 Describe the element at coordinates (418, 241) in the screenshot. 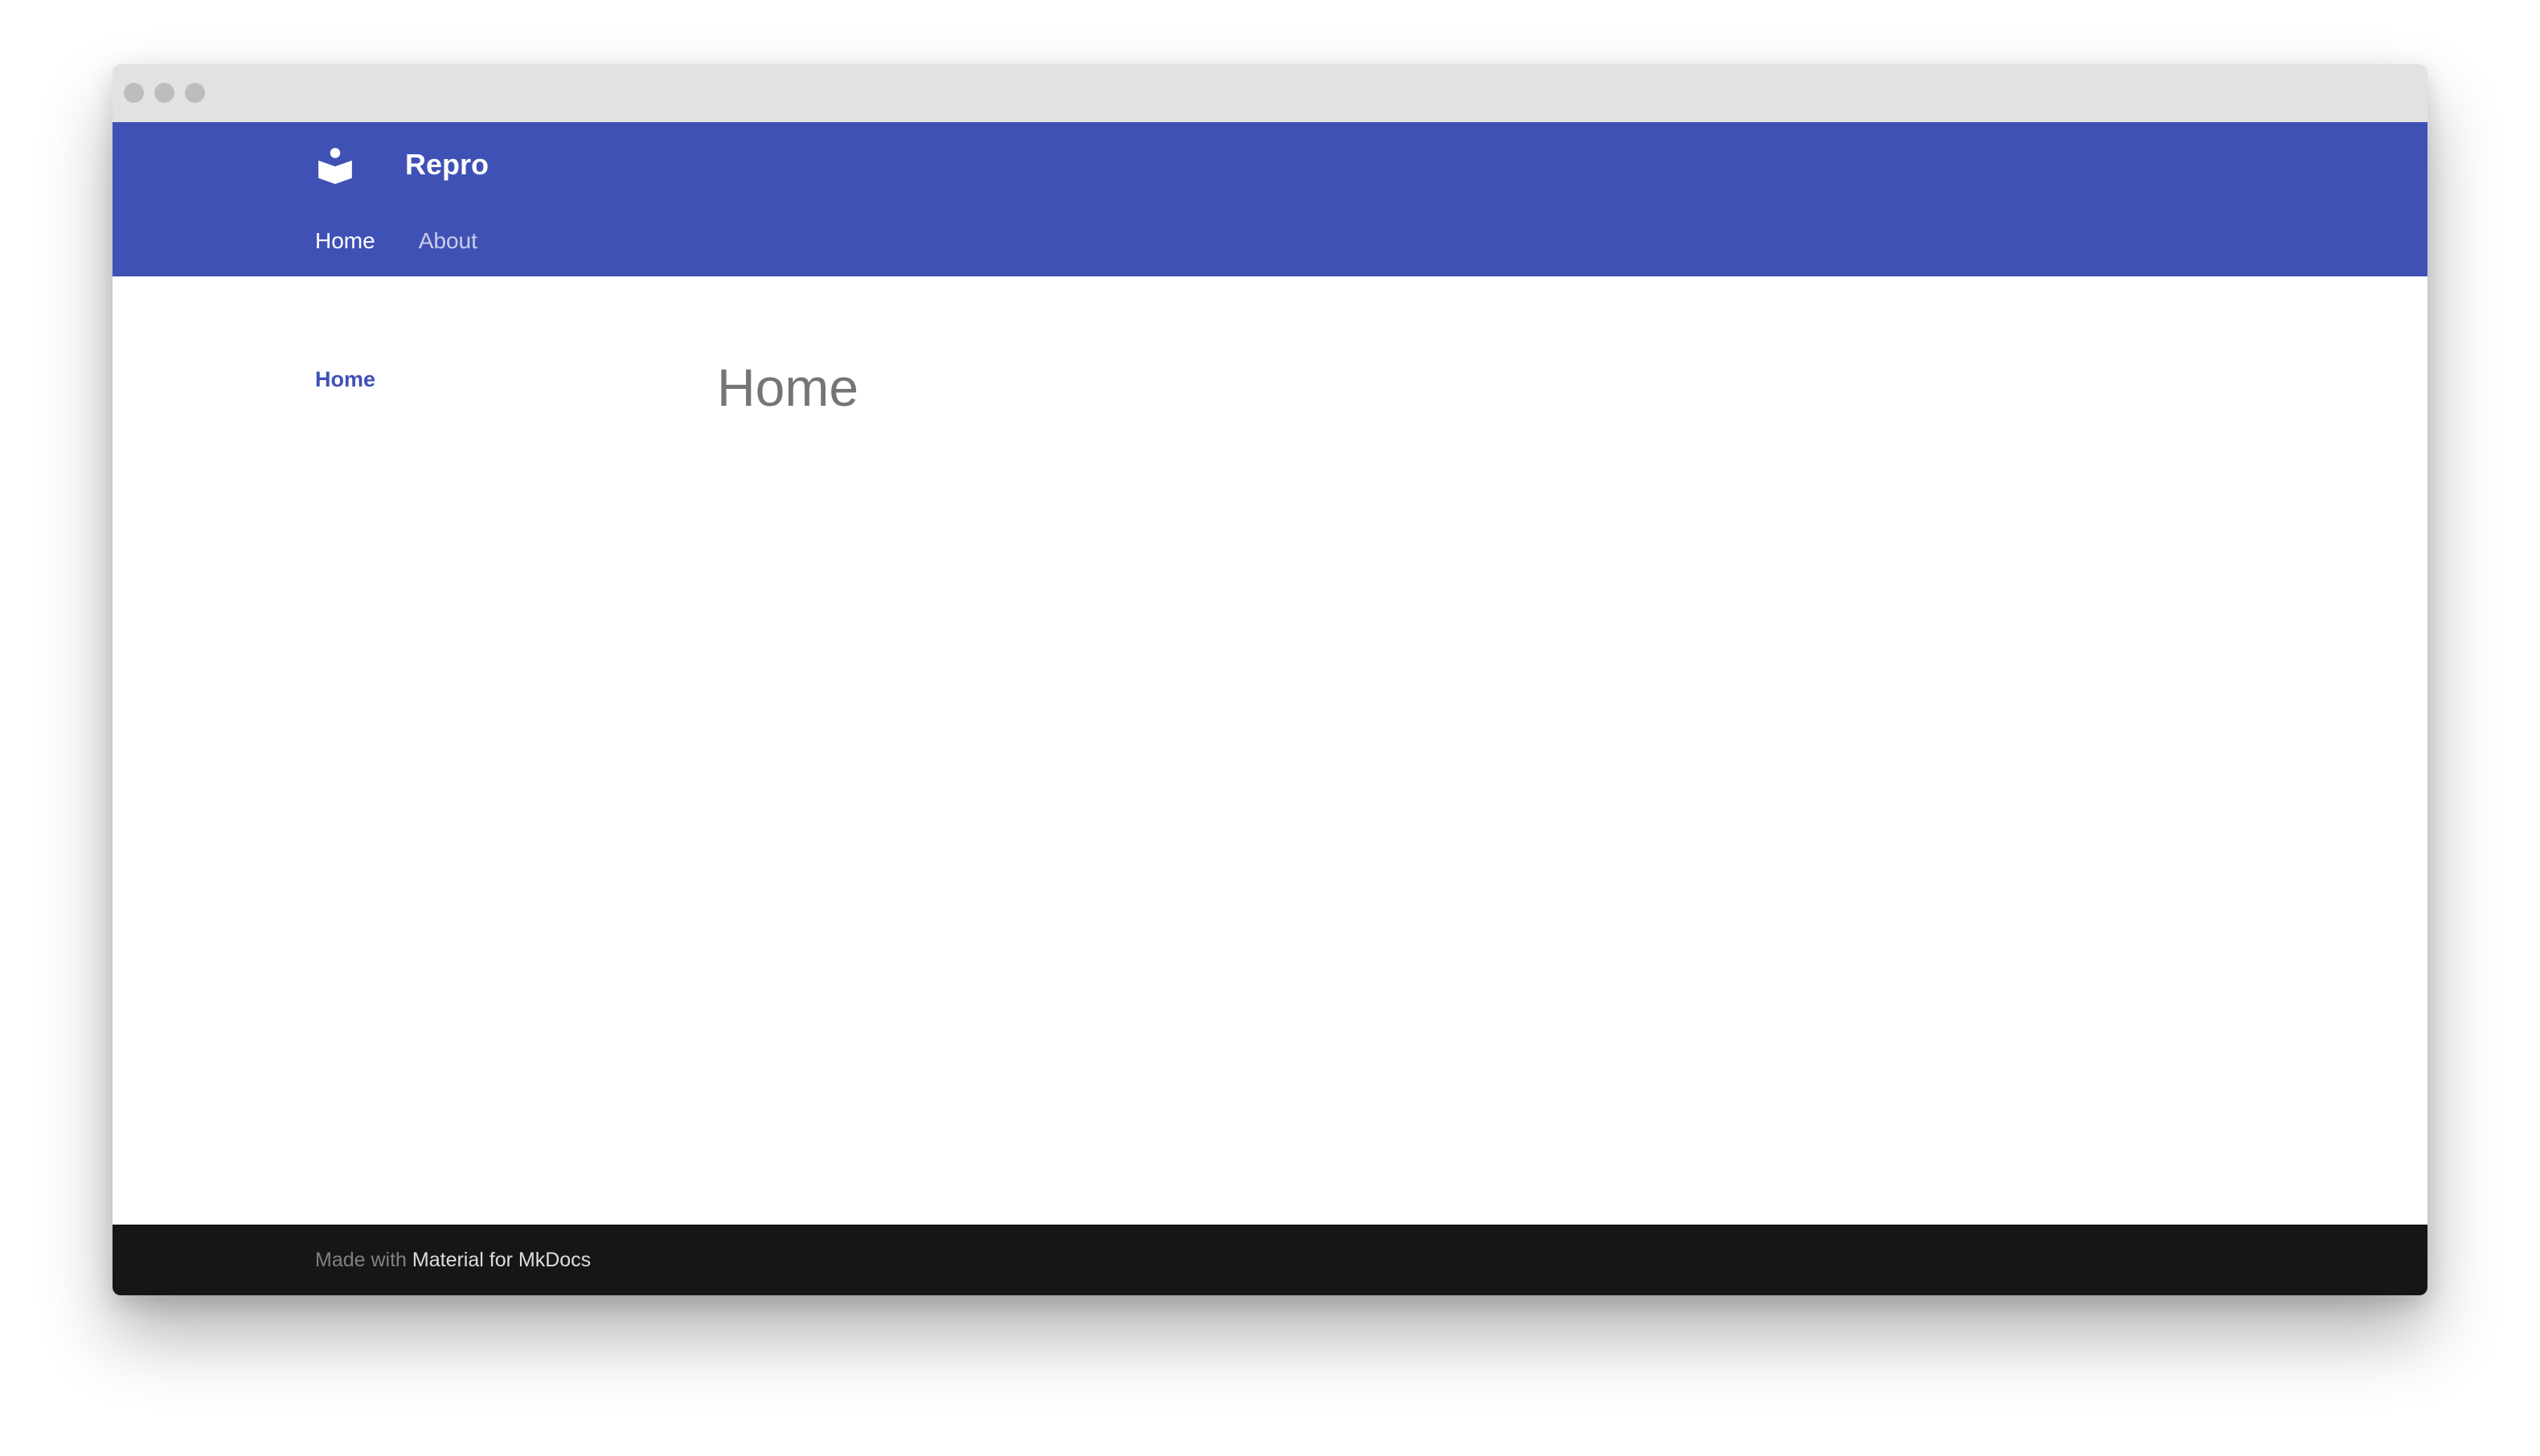

I see `header-tabs: Home About` at that location.